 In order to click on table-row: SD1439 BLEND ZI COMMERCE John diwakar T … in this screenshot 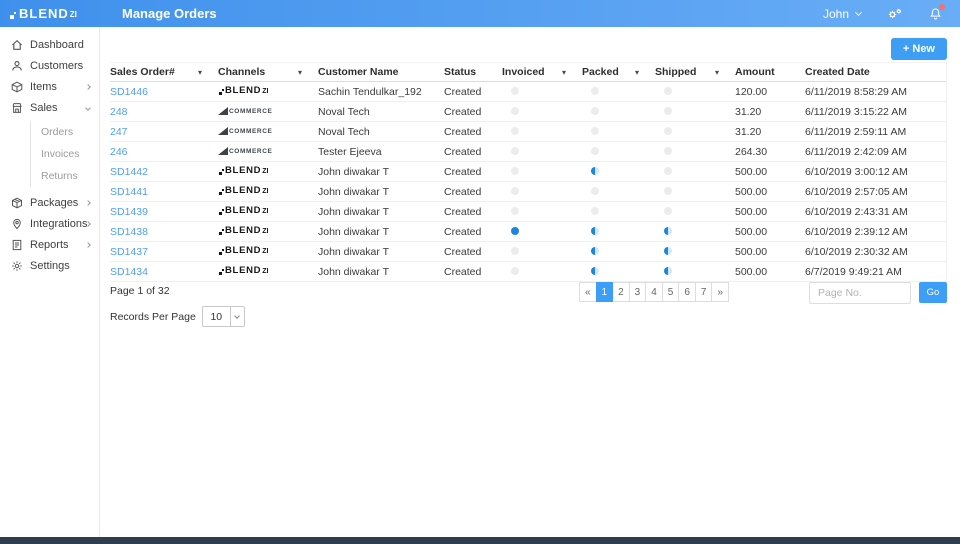, I will do `click(528, 212)`.